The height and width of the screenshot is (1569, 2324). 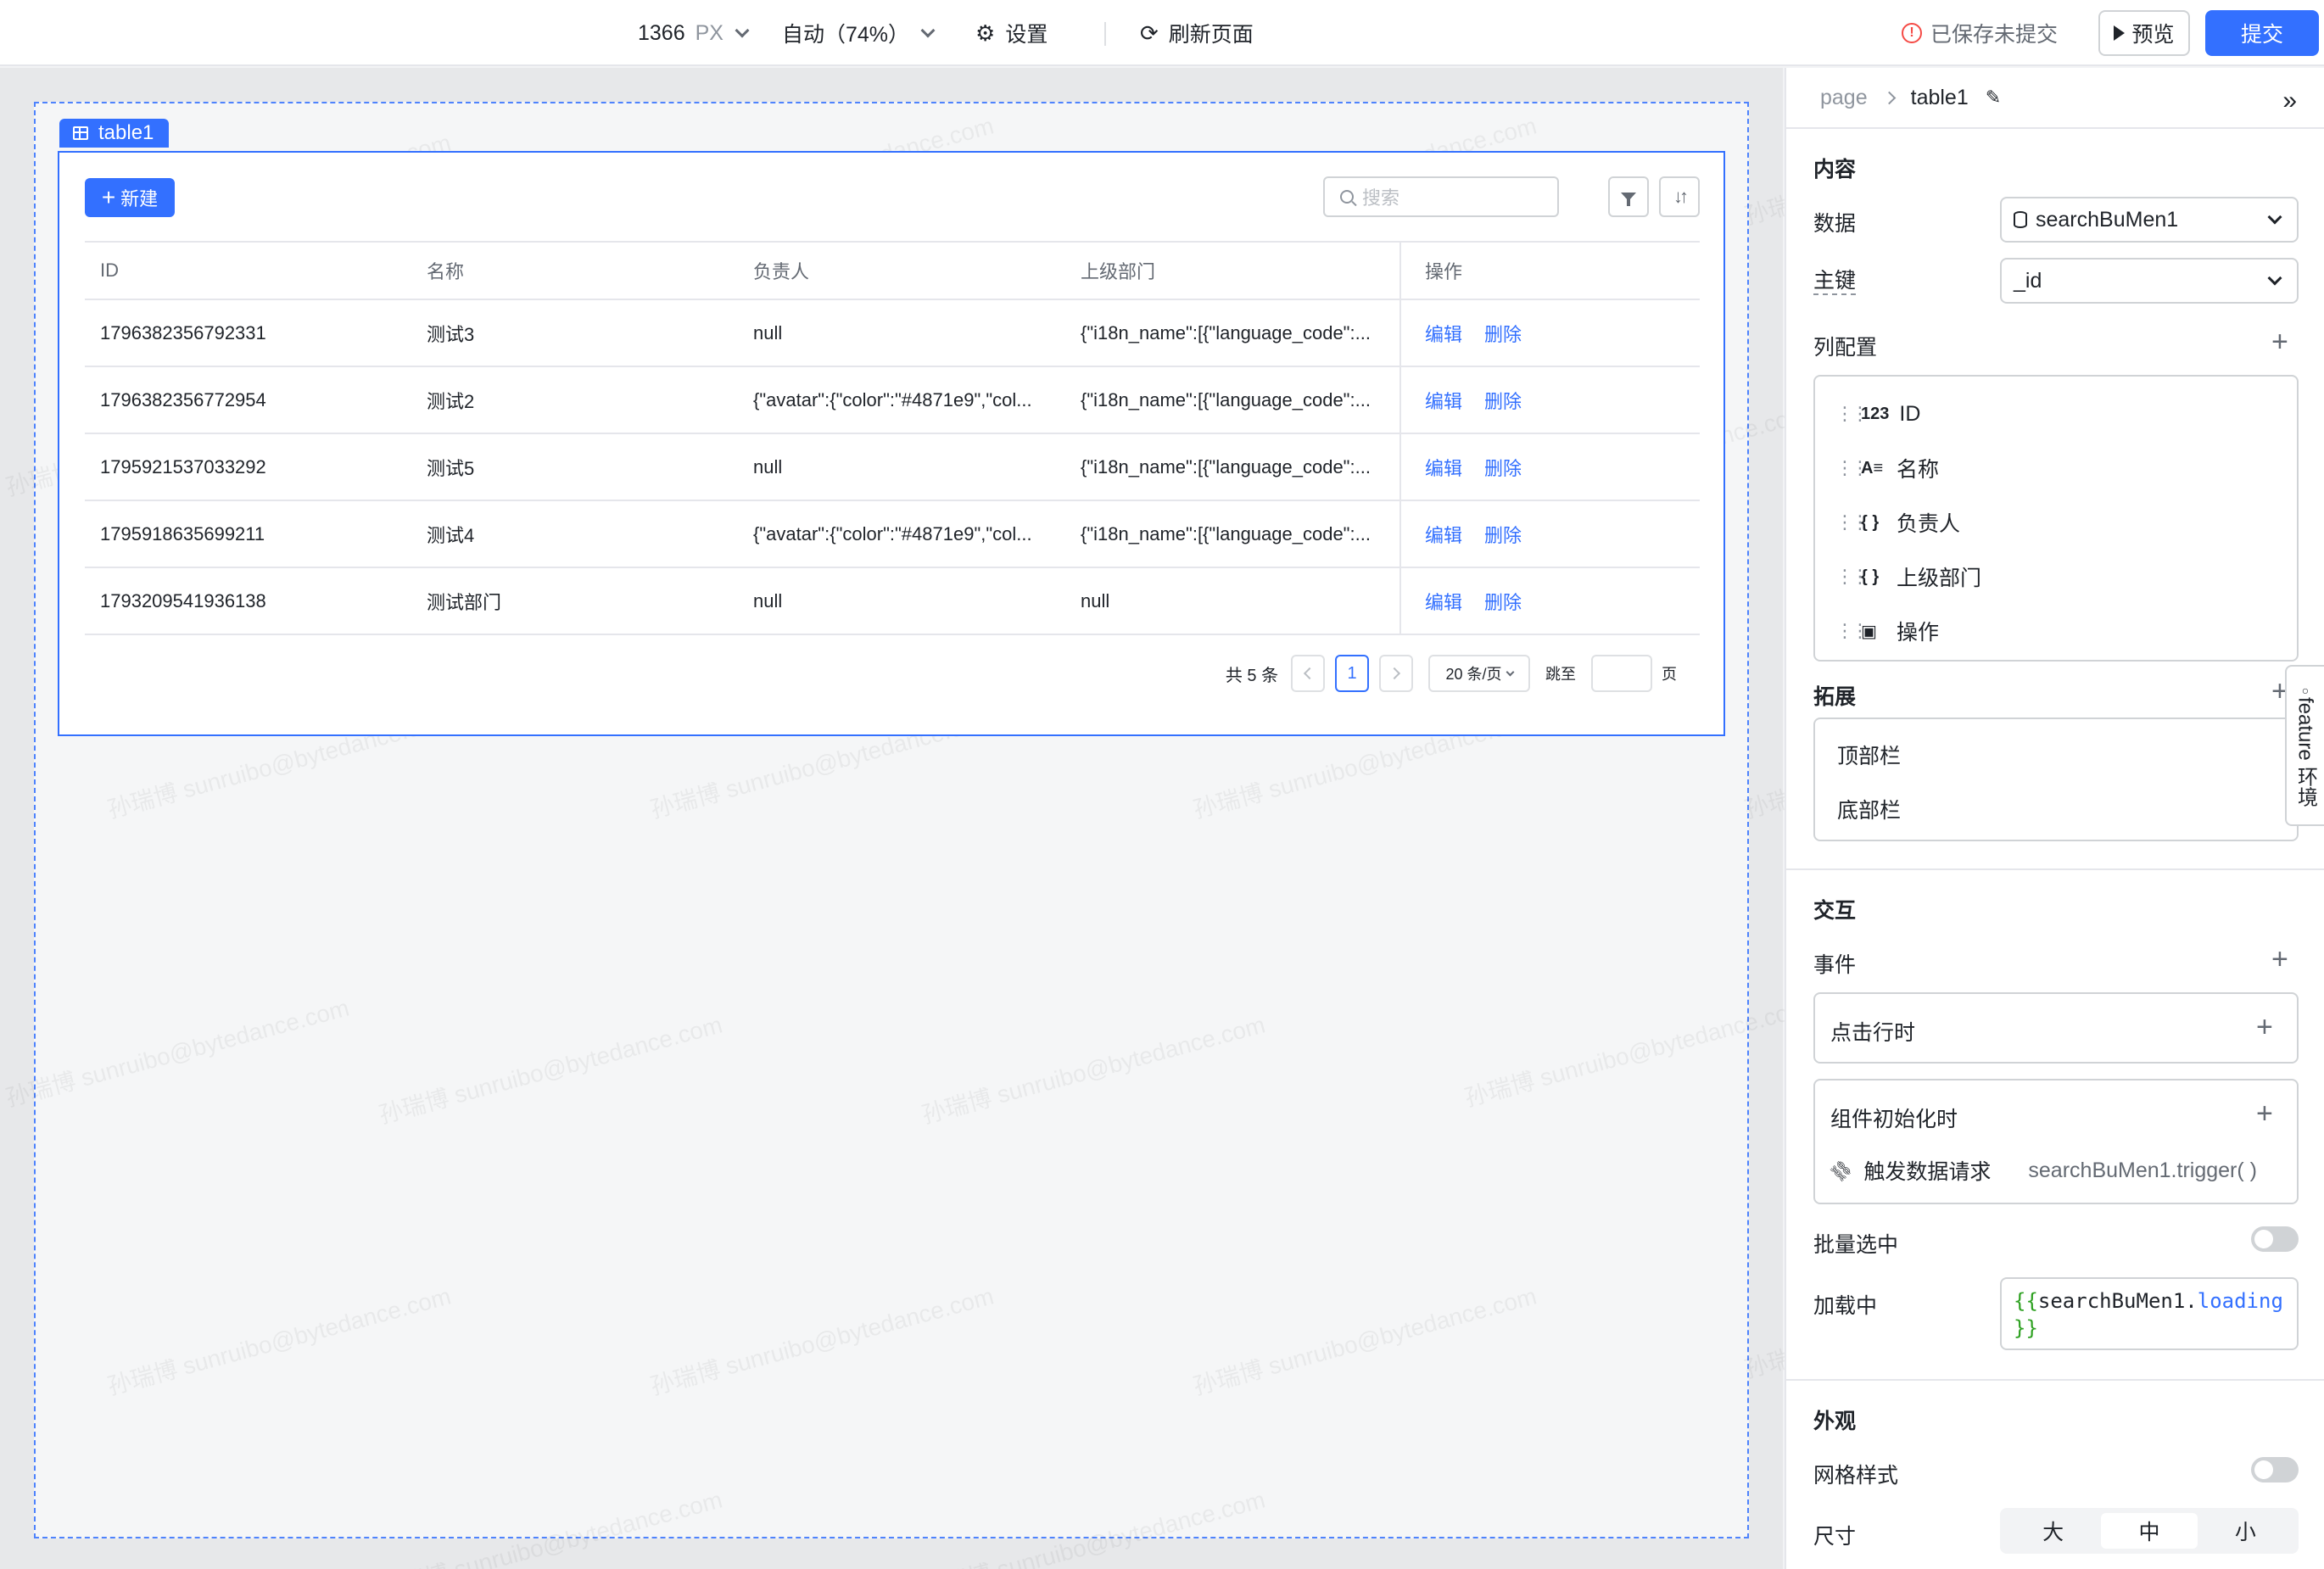 I want to click on section-appearance-title: 外观, so click(x=1835, y=1421).